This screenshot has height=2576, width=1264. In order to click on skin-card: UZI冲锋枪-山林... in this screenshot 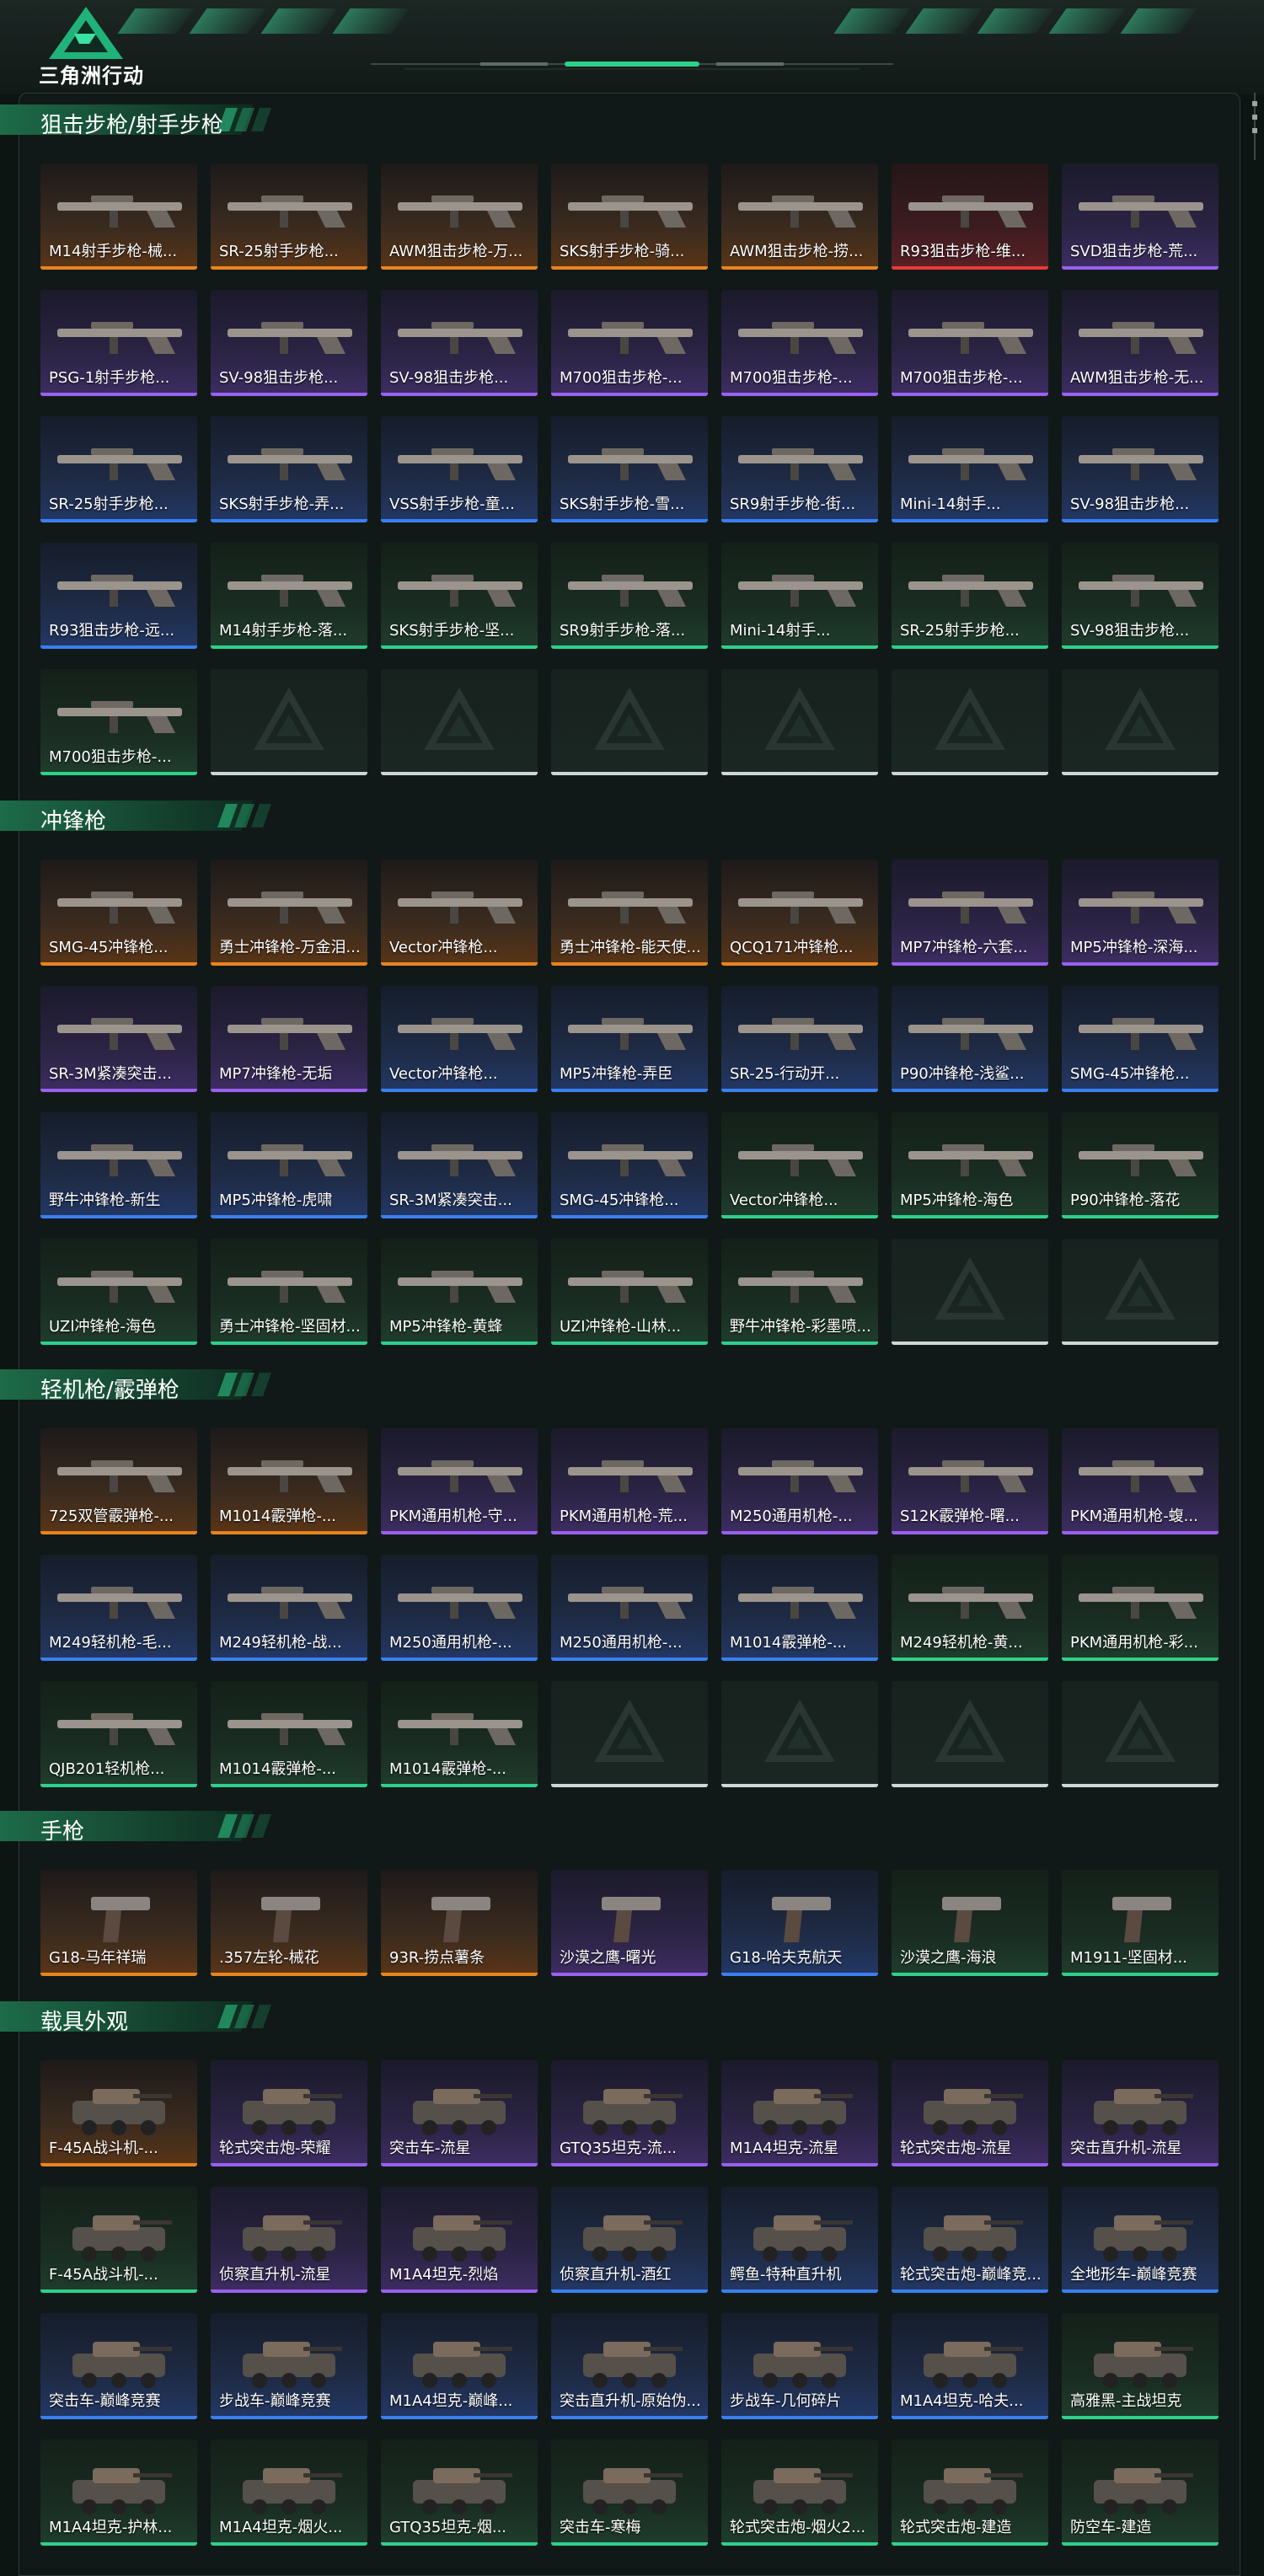, I will do `click(629, 1292)`.